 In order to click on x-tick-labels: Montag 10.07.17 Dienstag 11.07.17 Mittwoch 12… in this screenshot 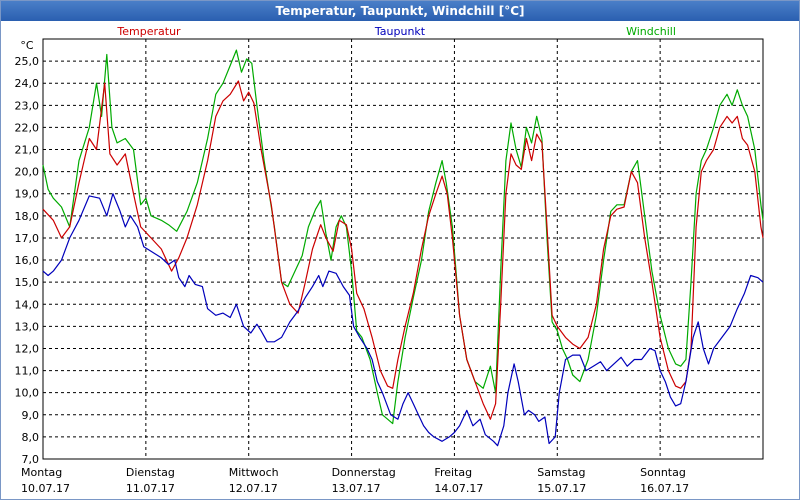, I will do `click(355, 480)`.